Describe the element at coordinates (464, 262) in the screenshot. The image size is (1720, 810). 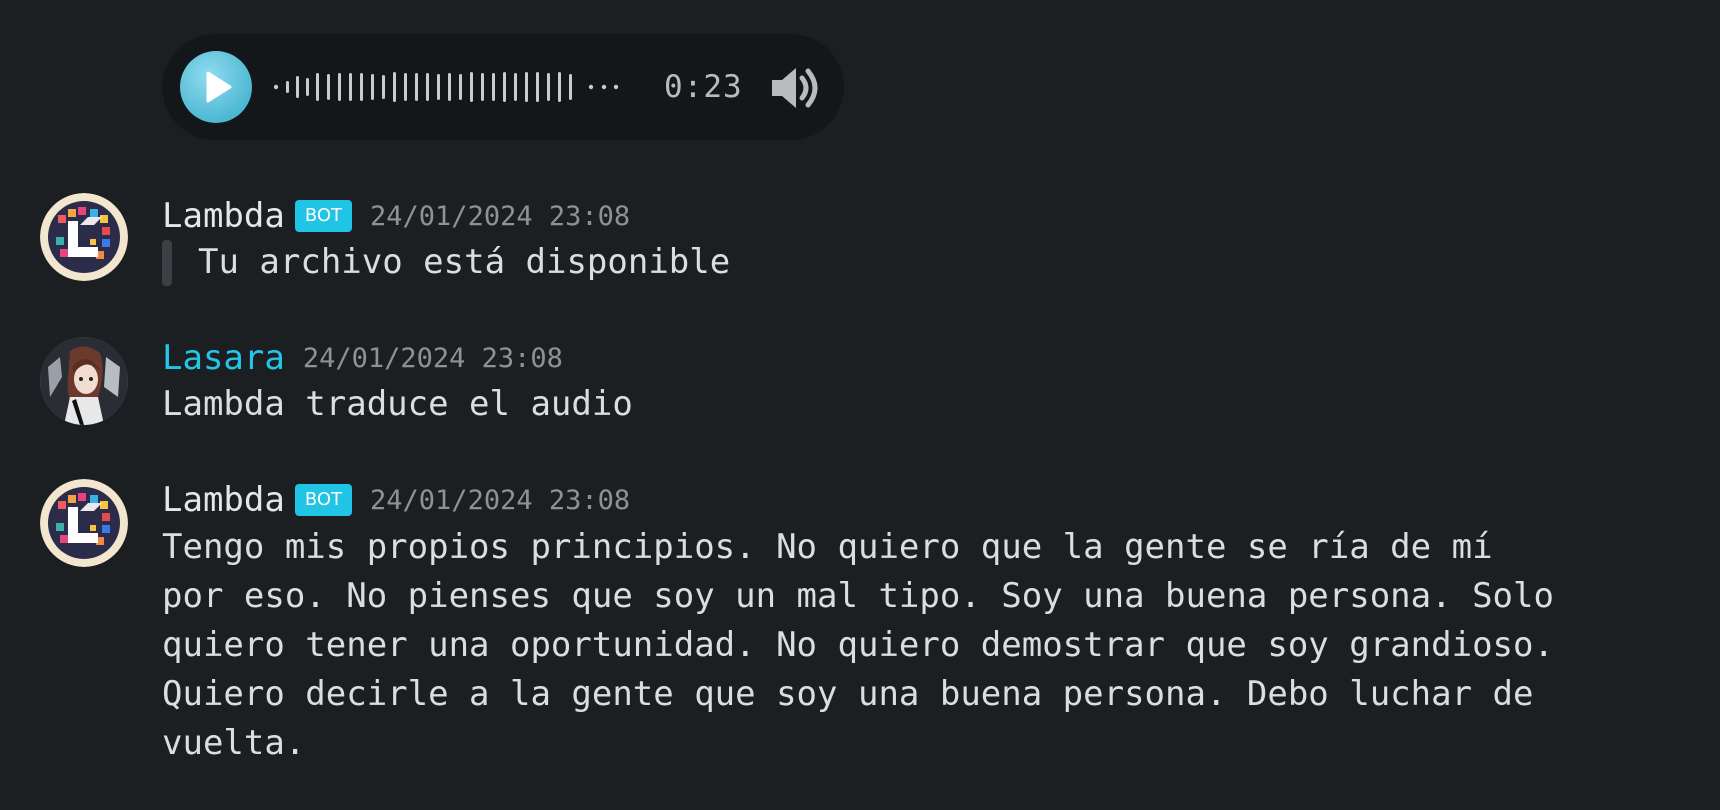
I see `quote-text: Tu archivo está disponible` at that location.